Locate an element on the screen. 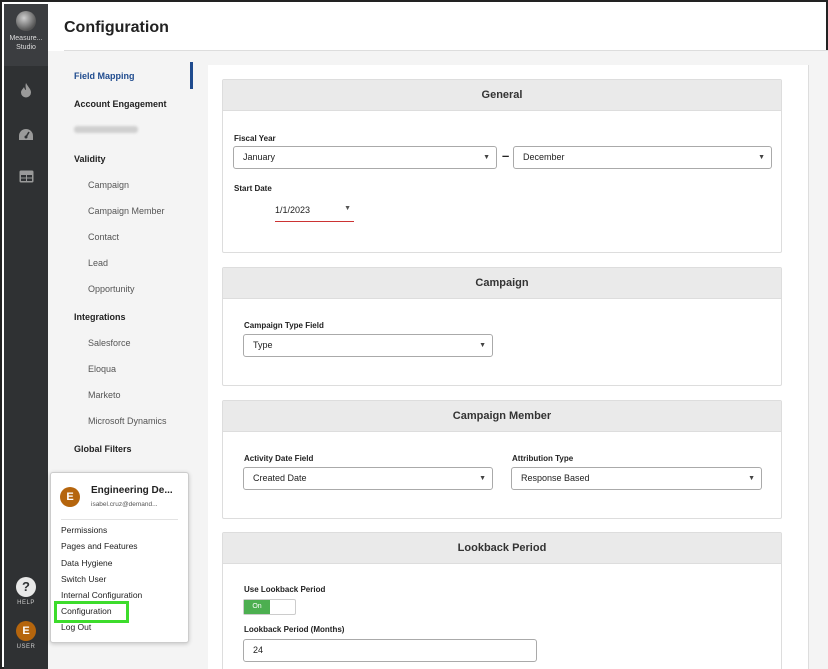 Image resolution: width=828 pixels, height=669 pixels. menu-item-permissions: Permissions is located at coordinates (84, 530).